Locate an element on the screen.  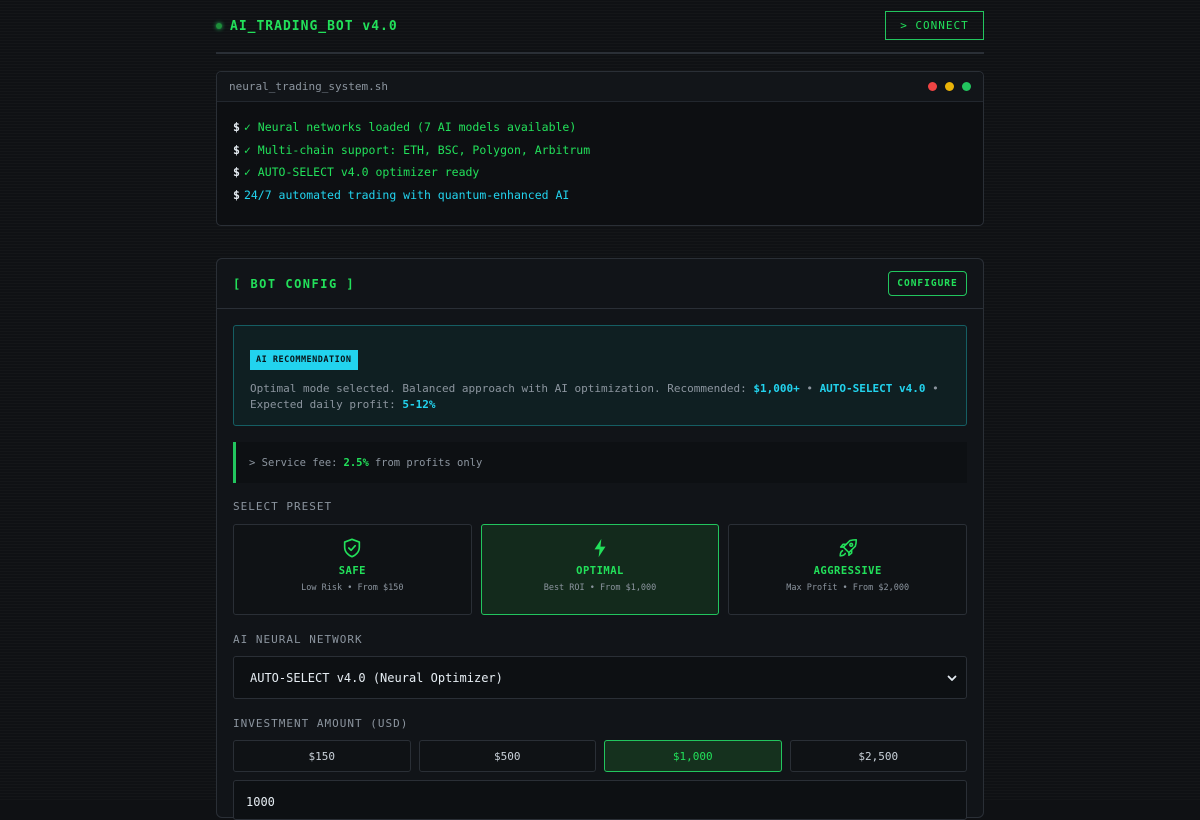
service-fee-note: > Service fee: 2.5% from profits only is located at coordinates (600, 462).